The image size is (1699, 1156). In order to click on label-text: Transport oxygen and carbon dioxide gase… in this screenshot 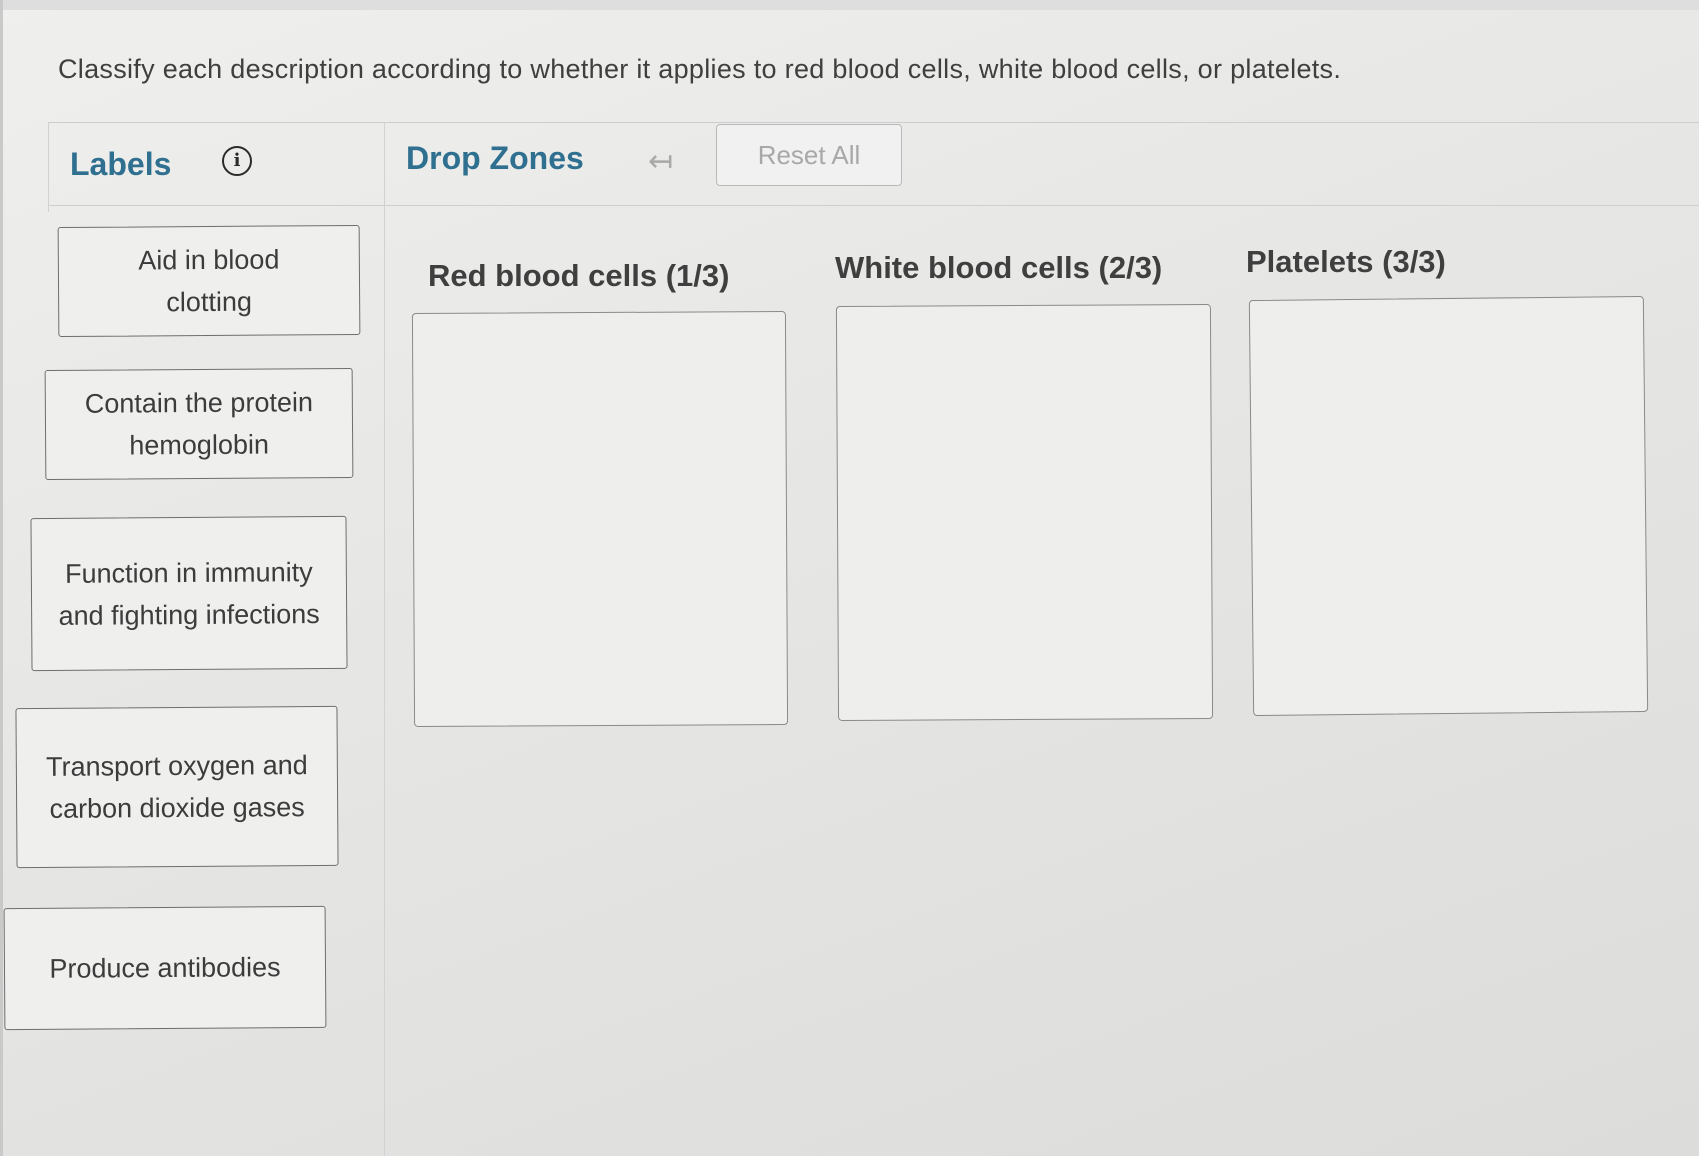, I will do `click(176, 787)`.